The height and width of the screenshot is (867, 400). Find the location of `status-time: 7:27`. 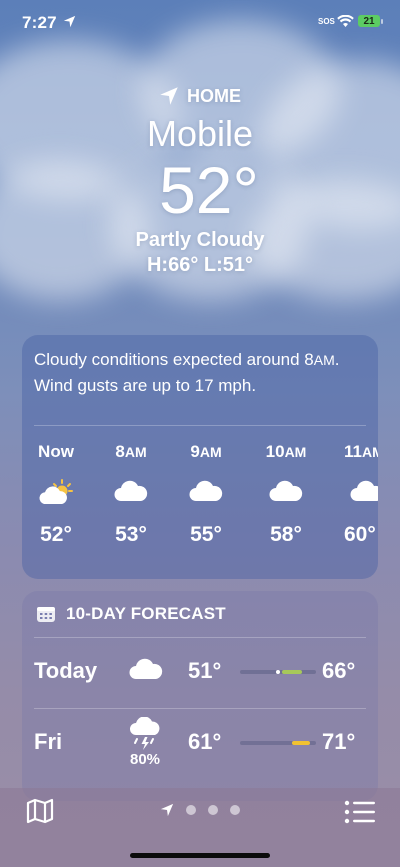

status-time: 7:27 is located at coordinates (39, 22).